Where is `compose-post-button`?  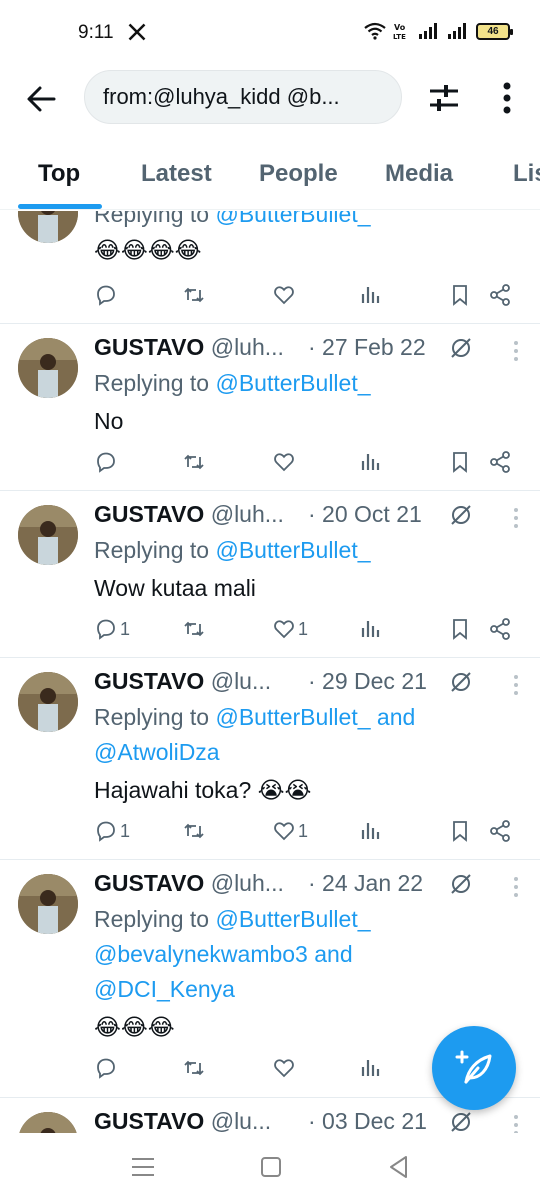 compose-post-button is located at coordinates (474, 1068).